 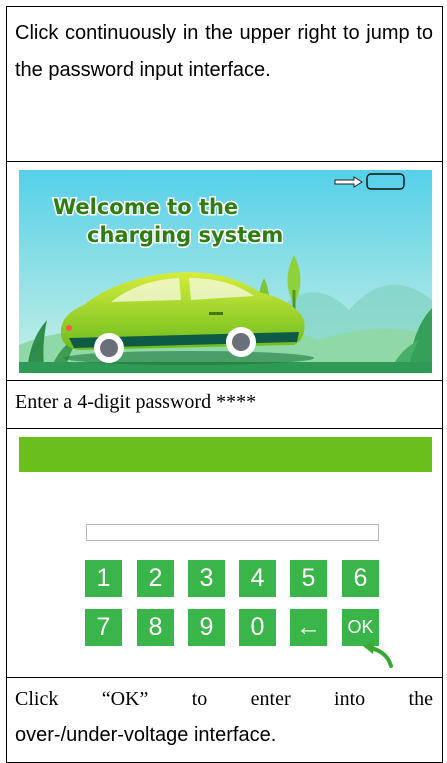 I want to click on key-2: 2, so click(x=155, y=578).